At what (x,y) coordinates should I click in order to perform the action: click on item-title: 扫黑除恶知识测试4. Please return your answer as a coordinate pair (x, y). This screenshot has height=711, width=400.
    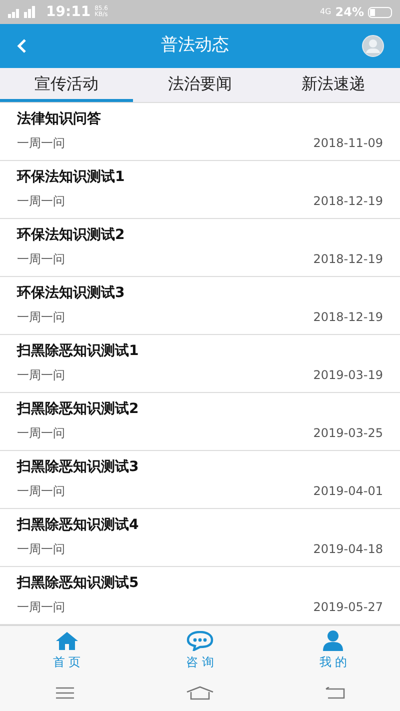
    Looking at the image, I should click on (78, 525).